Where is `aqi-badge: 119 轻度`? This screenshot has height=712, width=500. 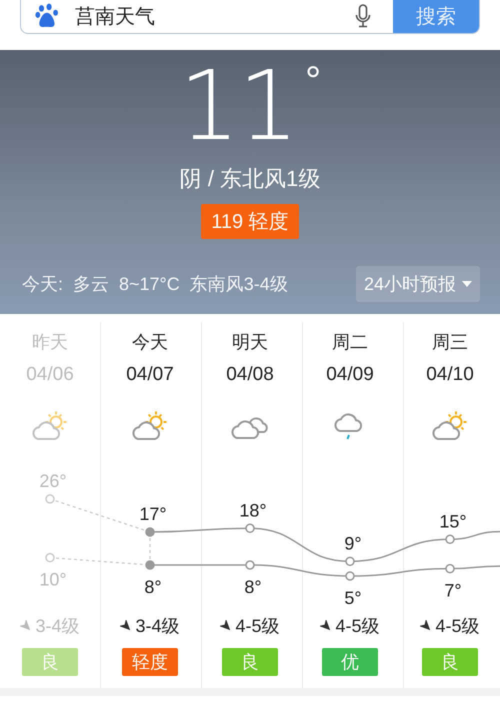
aqi-badge: 119 轻度 is located at coordinates (250, 221).